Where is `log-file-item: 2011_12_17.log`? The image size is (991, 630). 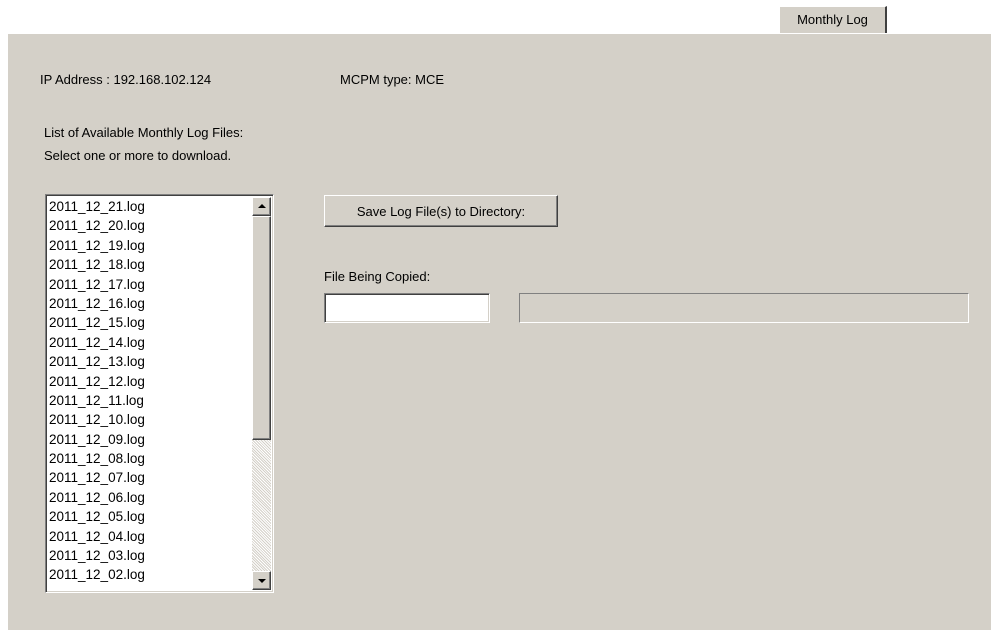 log-file-item: 2011_12_17.log is located at coordinates (149, 284).